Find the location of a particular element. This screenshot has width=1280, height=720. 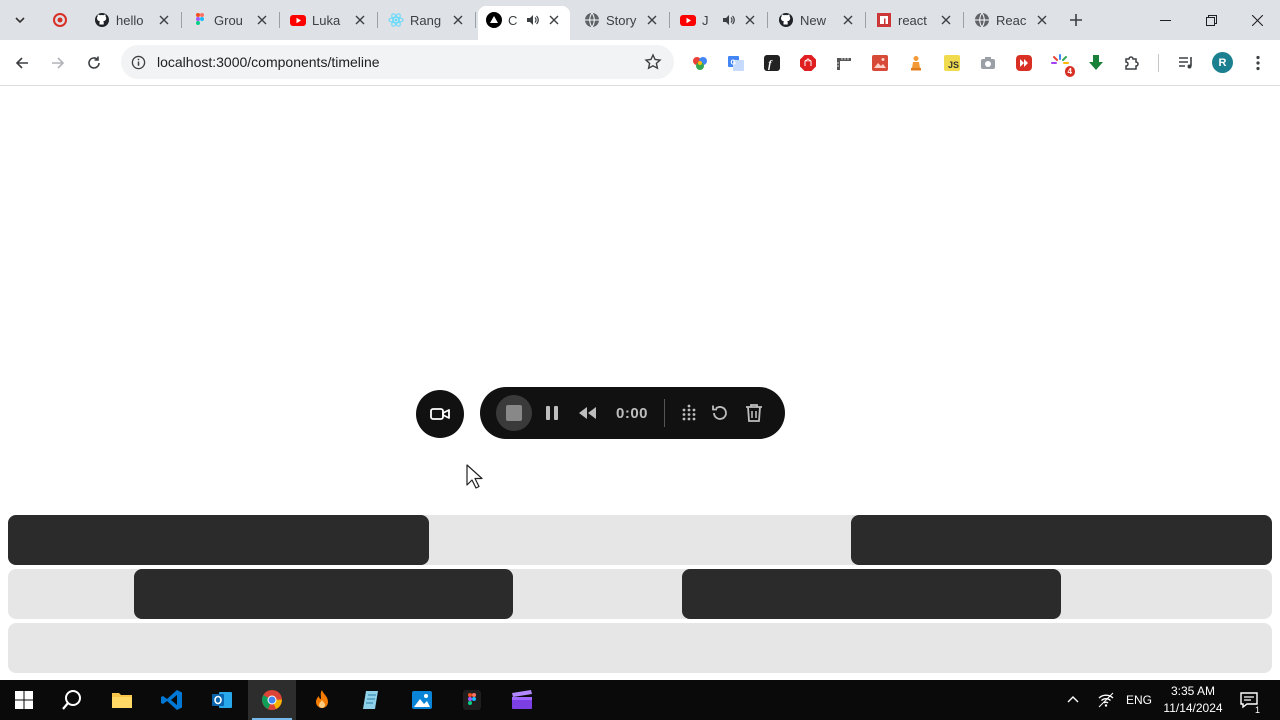

show-hidden-icons-button is located at coordinates (1073, 700).